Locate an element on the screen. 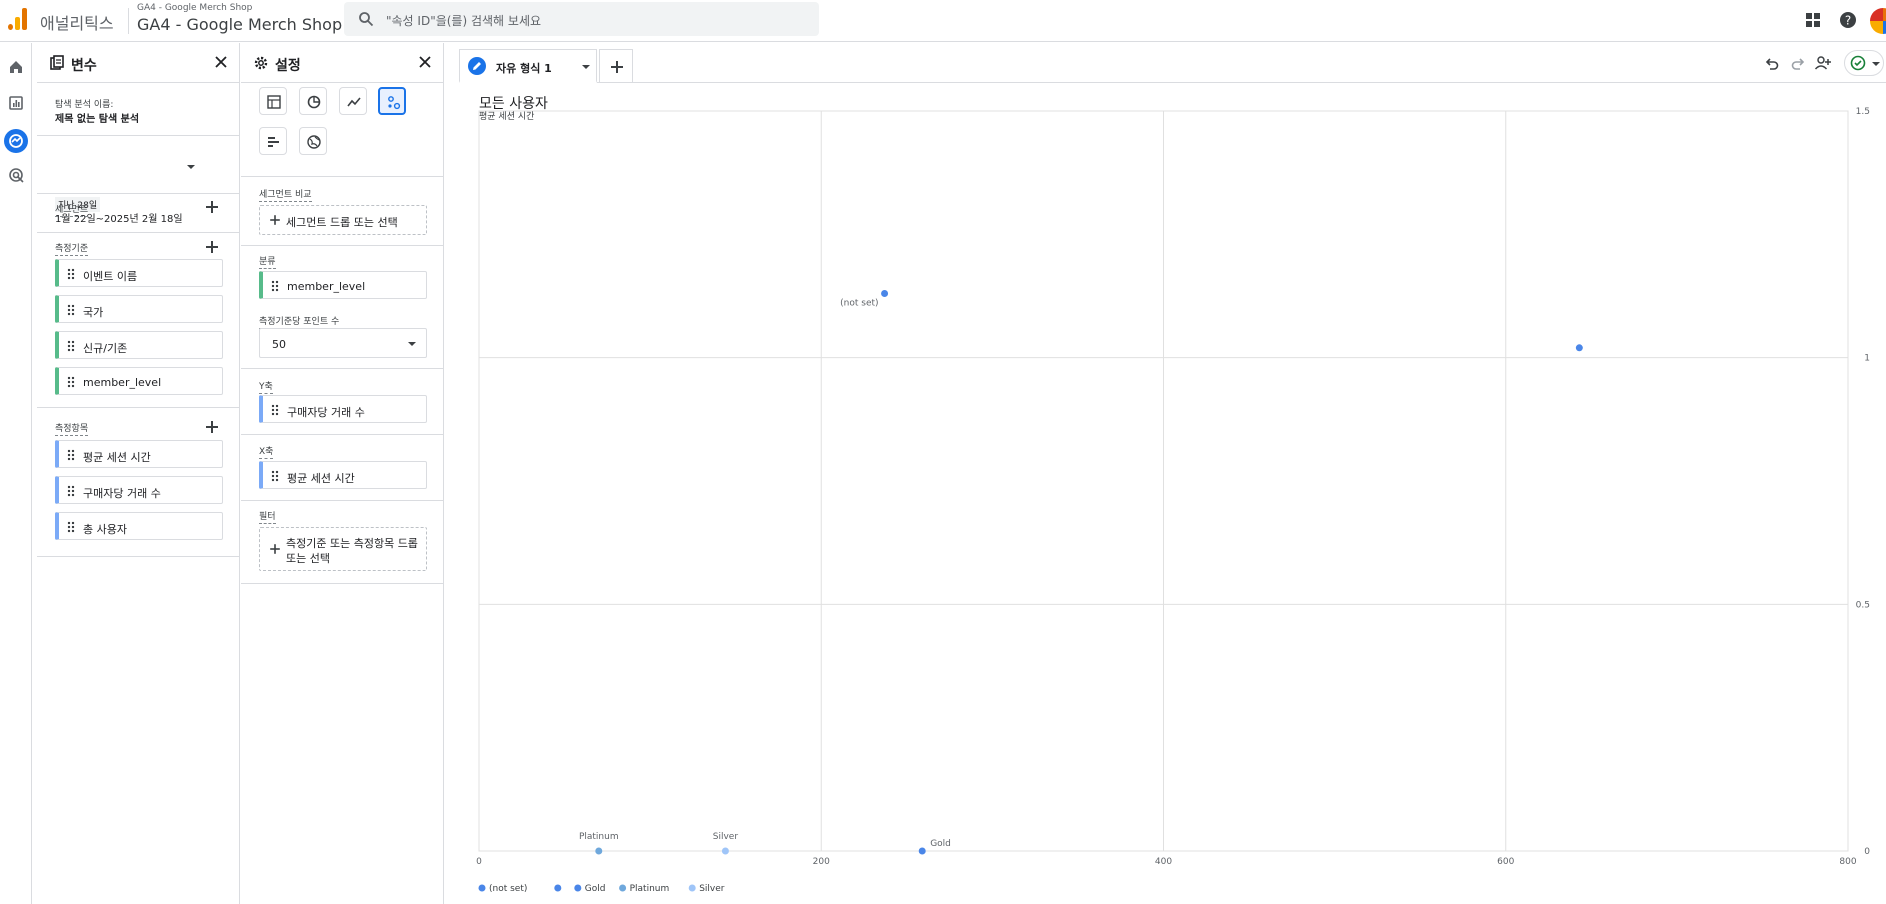 The height and width of the screenshot is (904, 1886). variables-title: 변수 is located at coordinates (84, 66).